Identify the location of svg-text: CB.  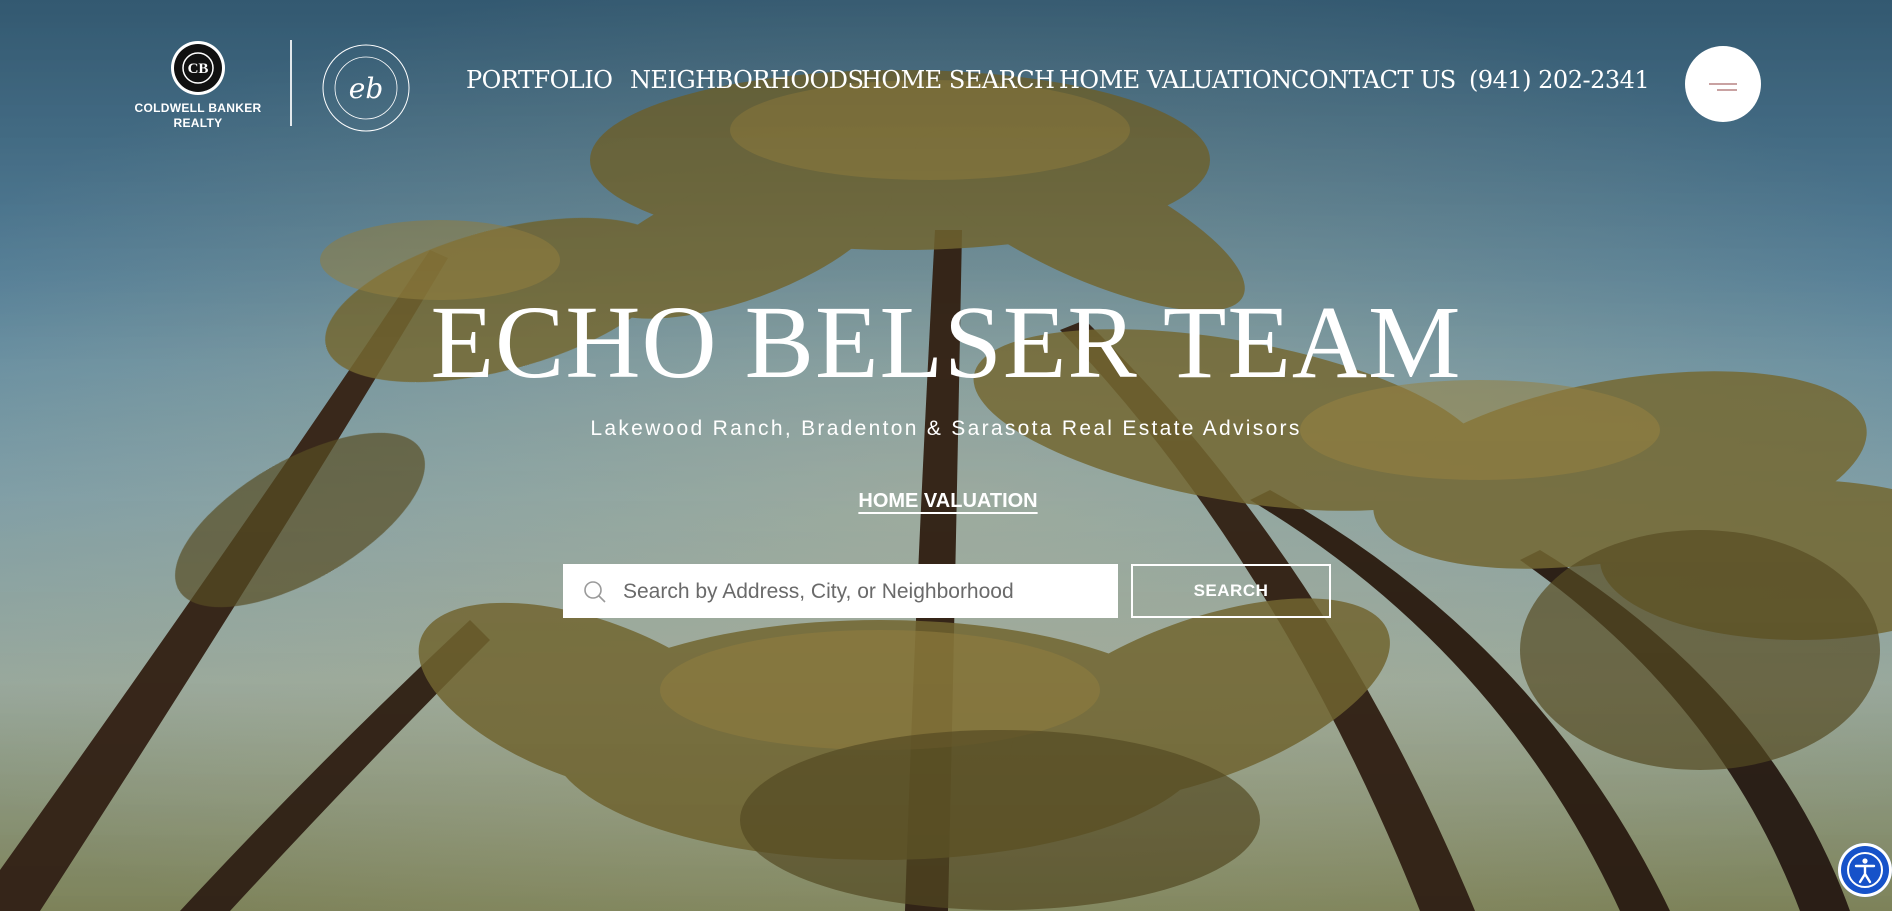
(198, 69).